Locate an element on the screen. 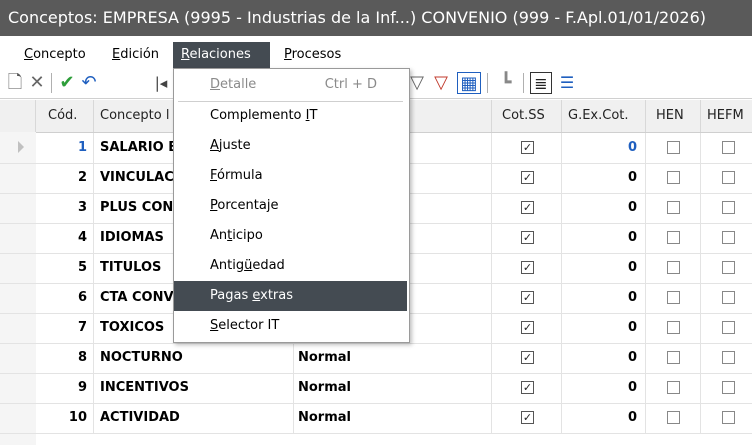 This screenshot has height=445, width=752. filter-icon: ▽ is located at coordinates (417, 83).